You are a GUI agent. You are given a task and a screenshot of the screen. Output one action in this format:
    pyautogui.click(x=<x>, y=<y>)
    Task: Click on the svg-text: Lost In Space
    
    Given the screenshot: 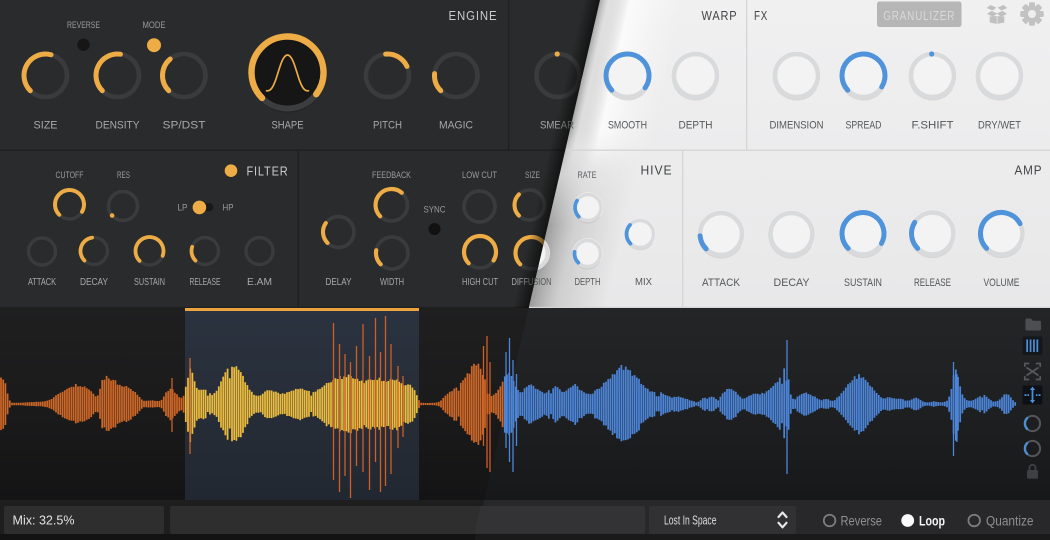 What is the action you would take?
    pyautogui.click(x=690, y=520)
    